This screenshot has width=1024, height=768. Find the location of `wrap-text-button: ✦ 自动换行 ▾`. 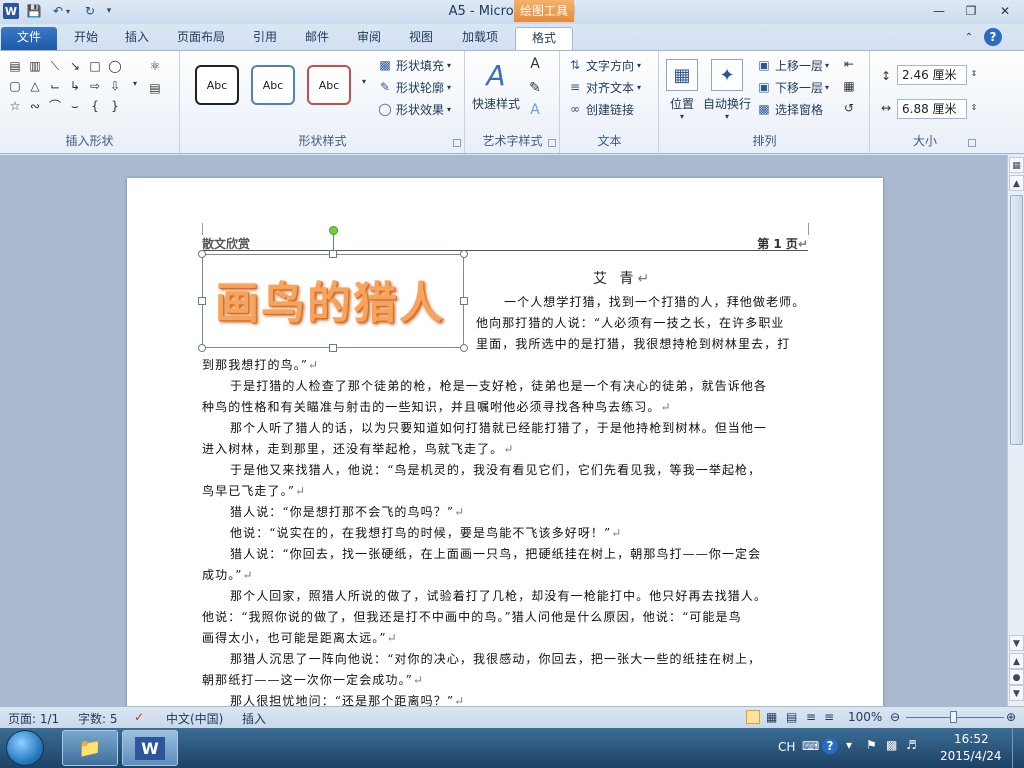

wrap-text-button: ✦ 自动换行 ▾ is located at coordinates (727, 90).